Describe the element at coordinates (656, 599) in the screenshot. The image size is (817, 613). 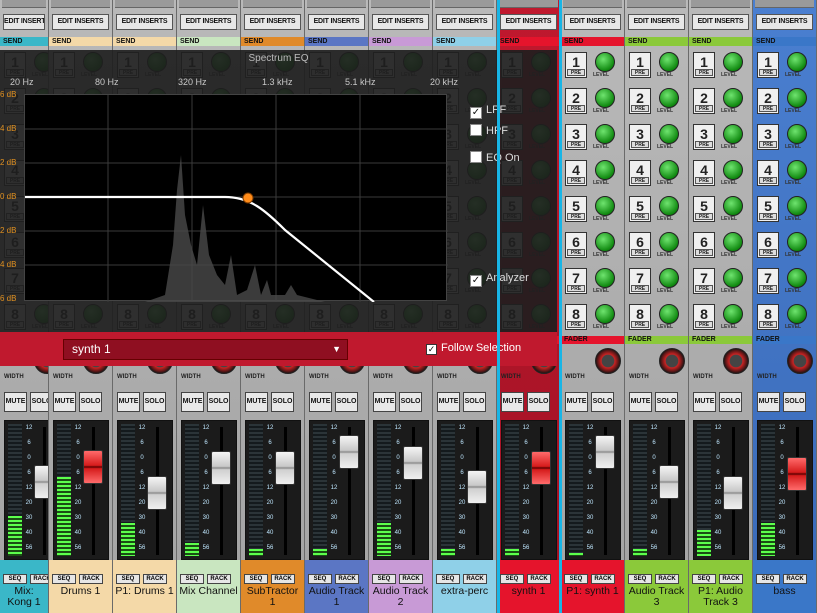
I see `track-name: Audio Track 3` at that location.